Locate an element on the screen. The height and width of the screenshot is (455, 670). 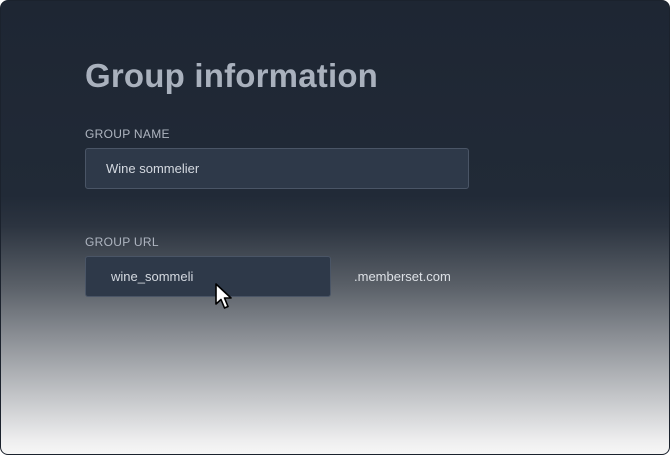
page-title: Group information is located at coordinates (232, 75).